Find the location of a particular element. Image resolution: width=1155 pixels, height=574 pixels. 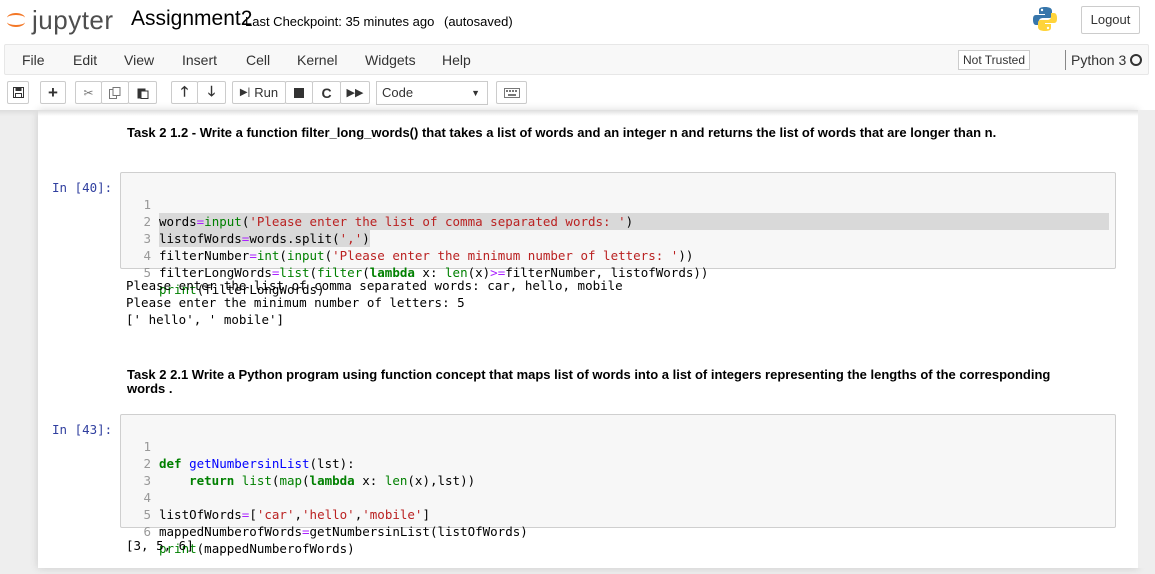

logout-button: Logout is located at coordinates (1110, 20).